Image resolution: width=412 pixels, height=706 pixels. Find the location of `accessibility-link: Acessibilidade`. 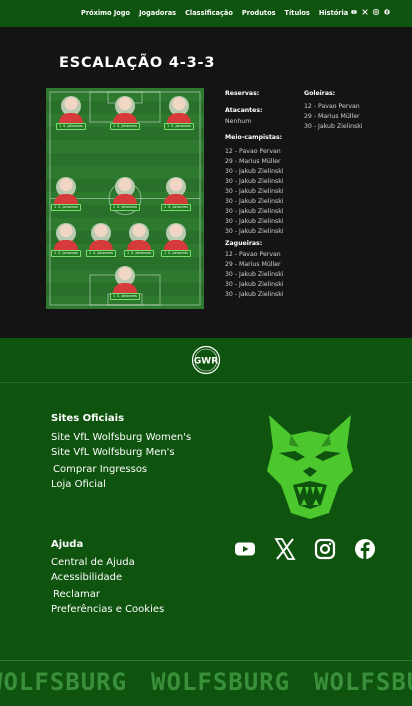

accessibility-link: Acessibilidade is located at coordinates (86, 577).